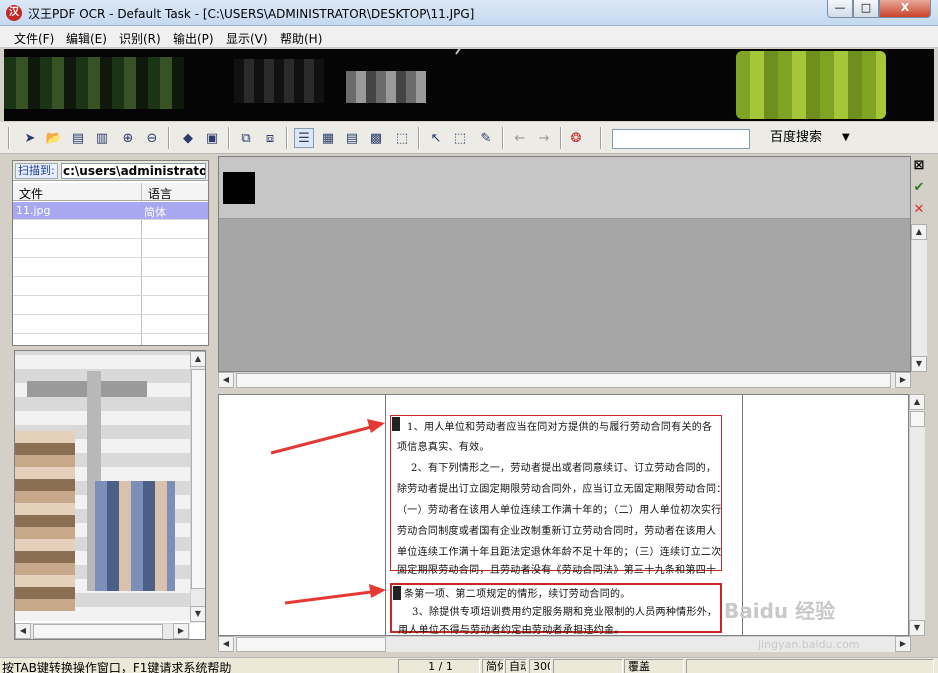 The width and height of the screenshot is (938, 673). What do you see at coordinates (866, 9) in the screenshot?
I see `maximize-button: □` at bounding box center [866, 9].